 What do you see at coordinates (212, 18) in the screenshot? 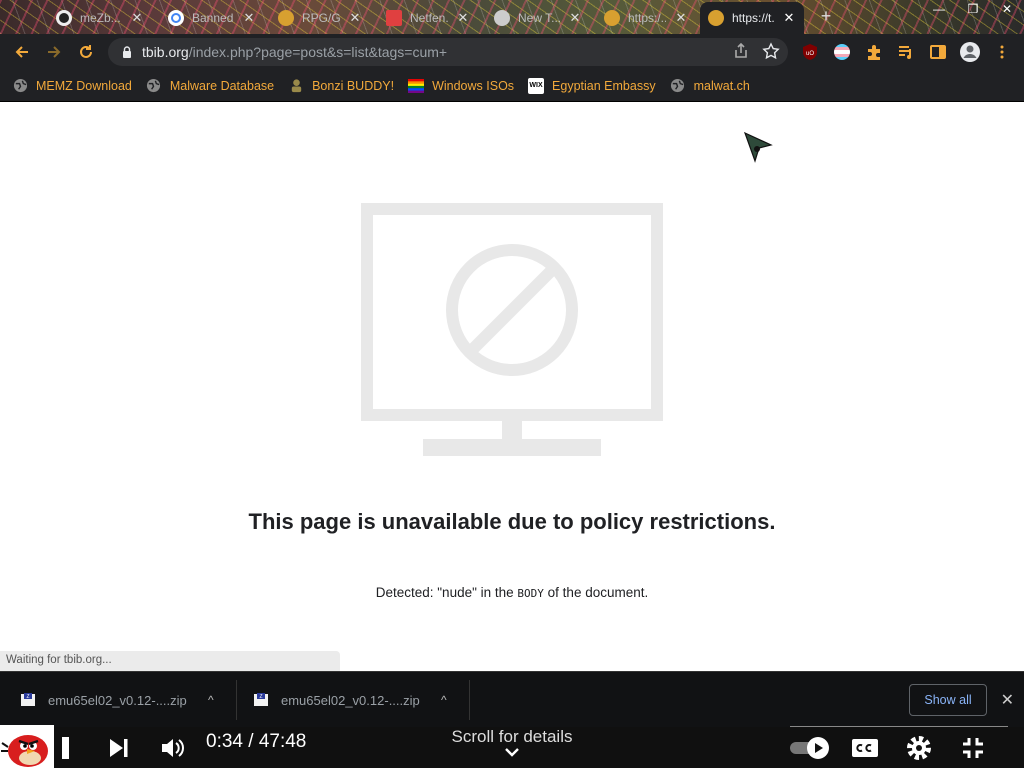
I see `tab-google: Banned... ✕` at bounding box center [212, 18].